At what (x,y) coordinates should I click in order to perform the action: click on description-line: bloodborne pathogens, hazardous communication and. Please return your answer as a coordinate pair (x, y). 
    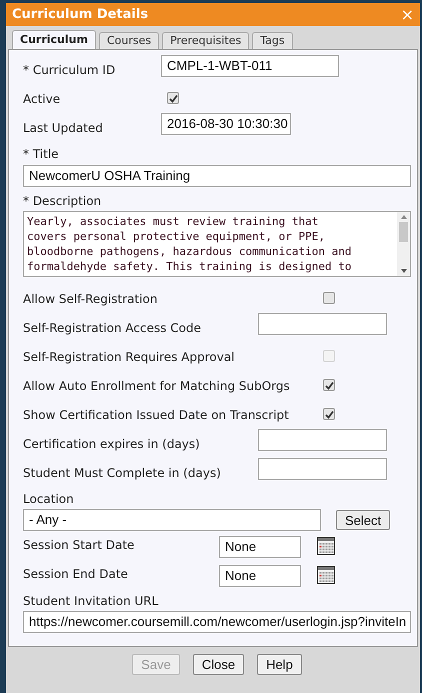
    Looking at the image, I should click on (190, 251).